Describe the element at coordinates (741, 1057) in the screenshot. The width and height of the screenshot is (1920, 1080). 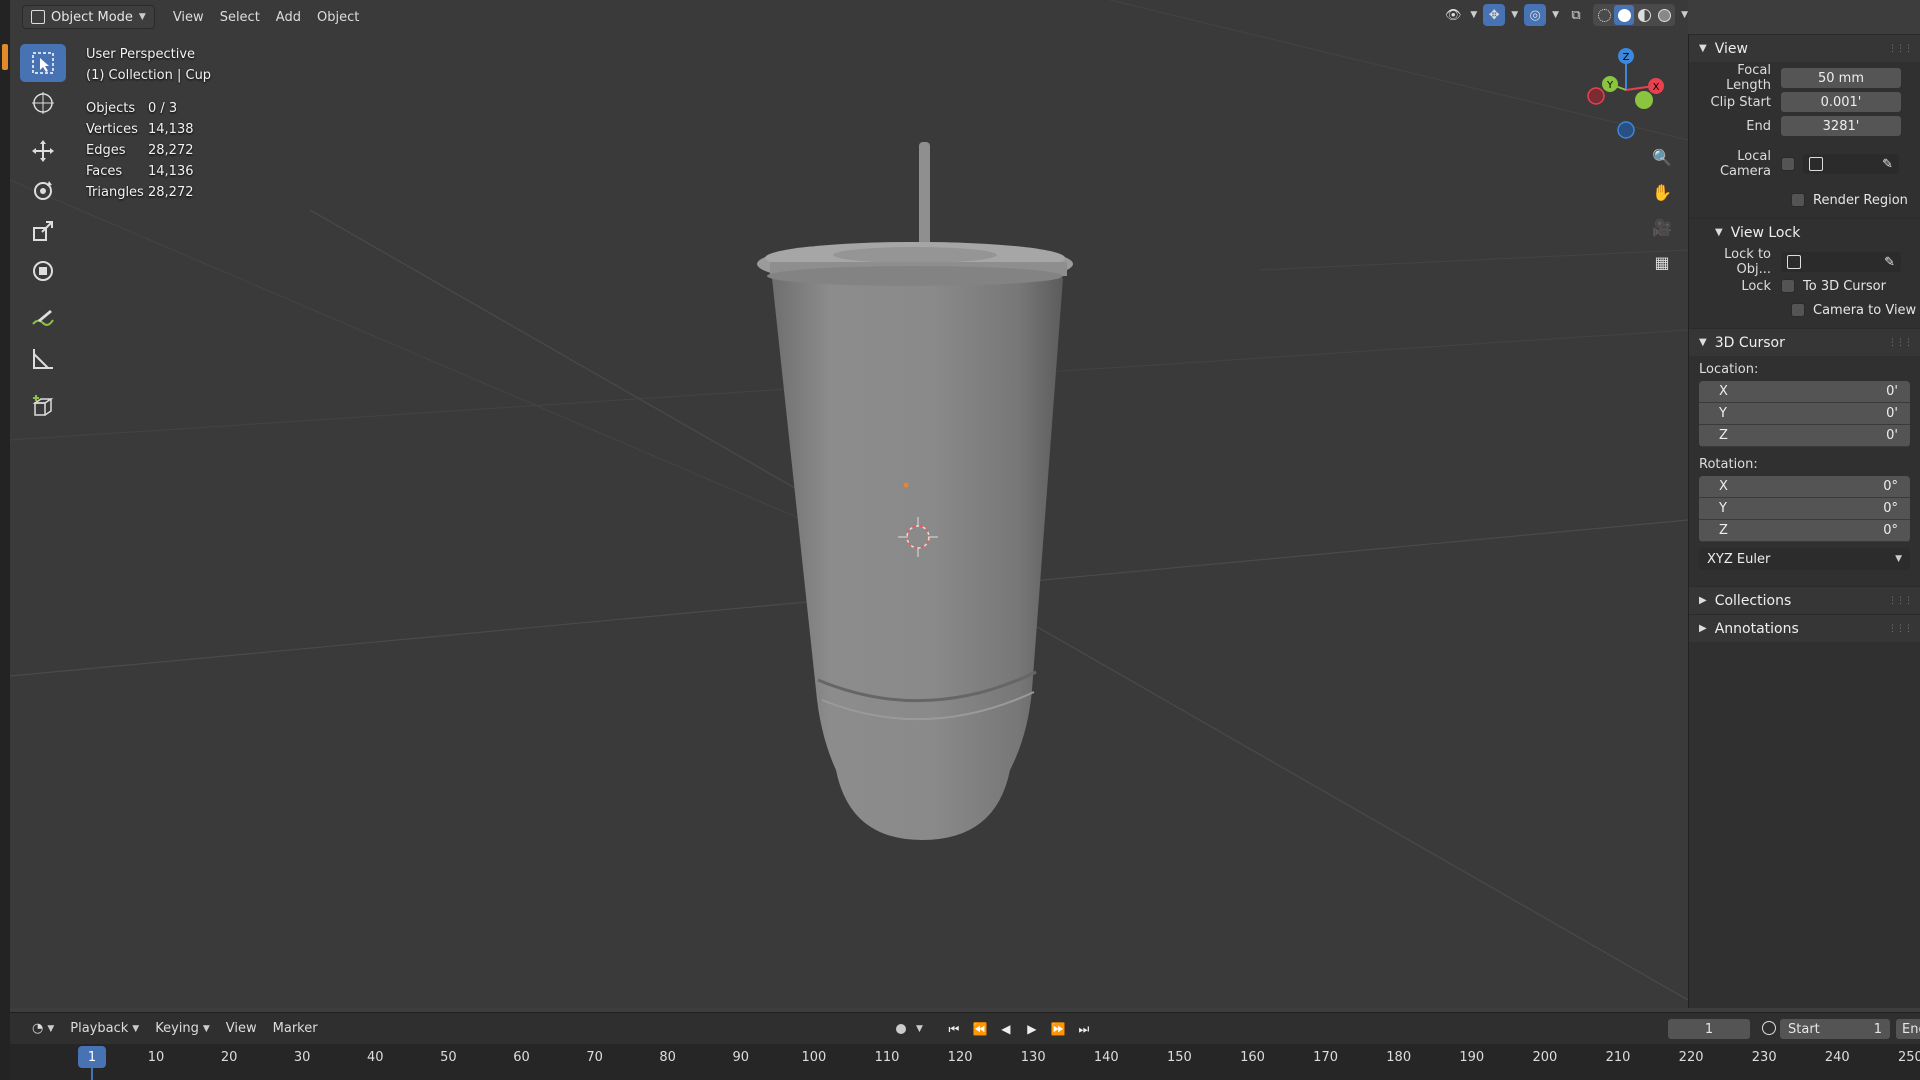
I see `frame-tick-label: 90` at that location.